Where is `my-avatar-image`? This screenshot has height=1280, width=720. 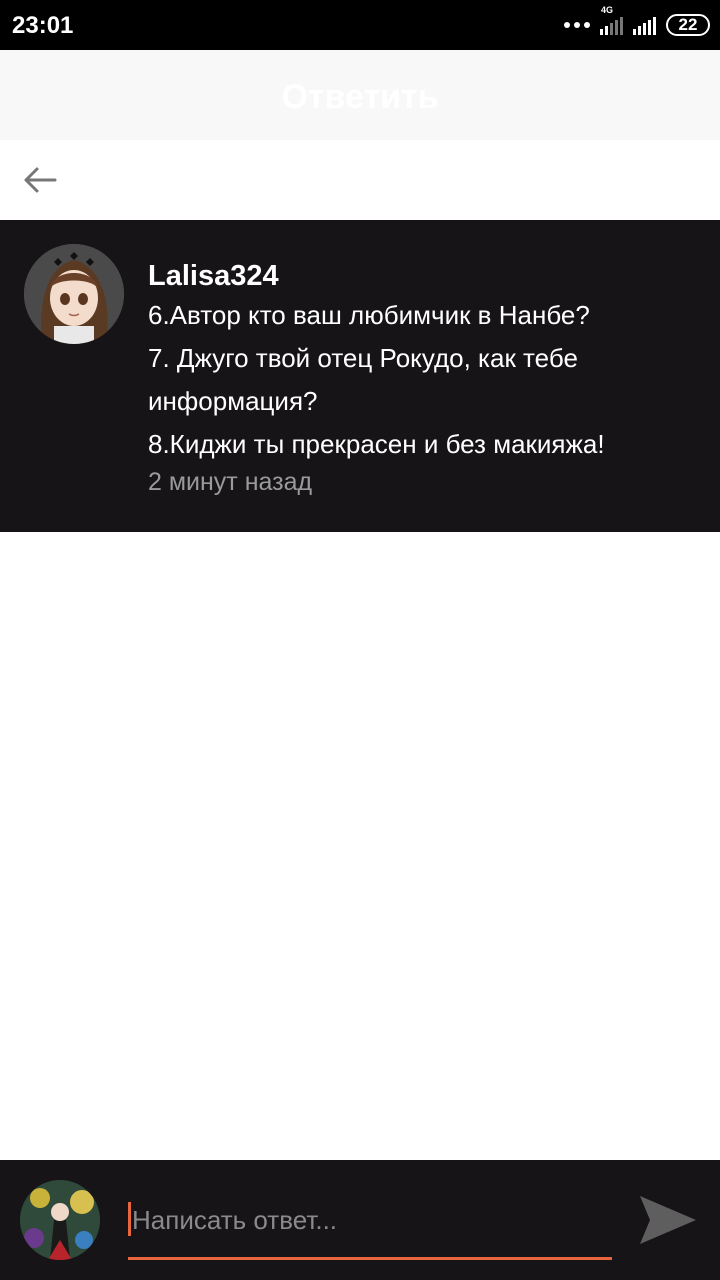 my-avatar-image is located at coordinates (60, 1220).